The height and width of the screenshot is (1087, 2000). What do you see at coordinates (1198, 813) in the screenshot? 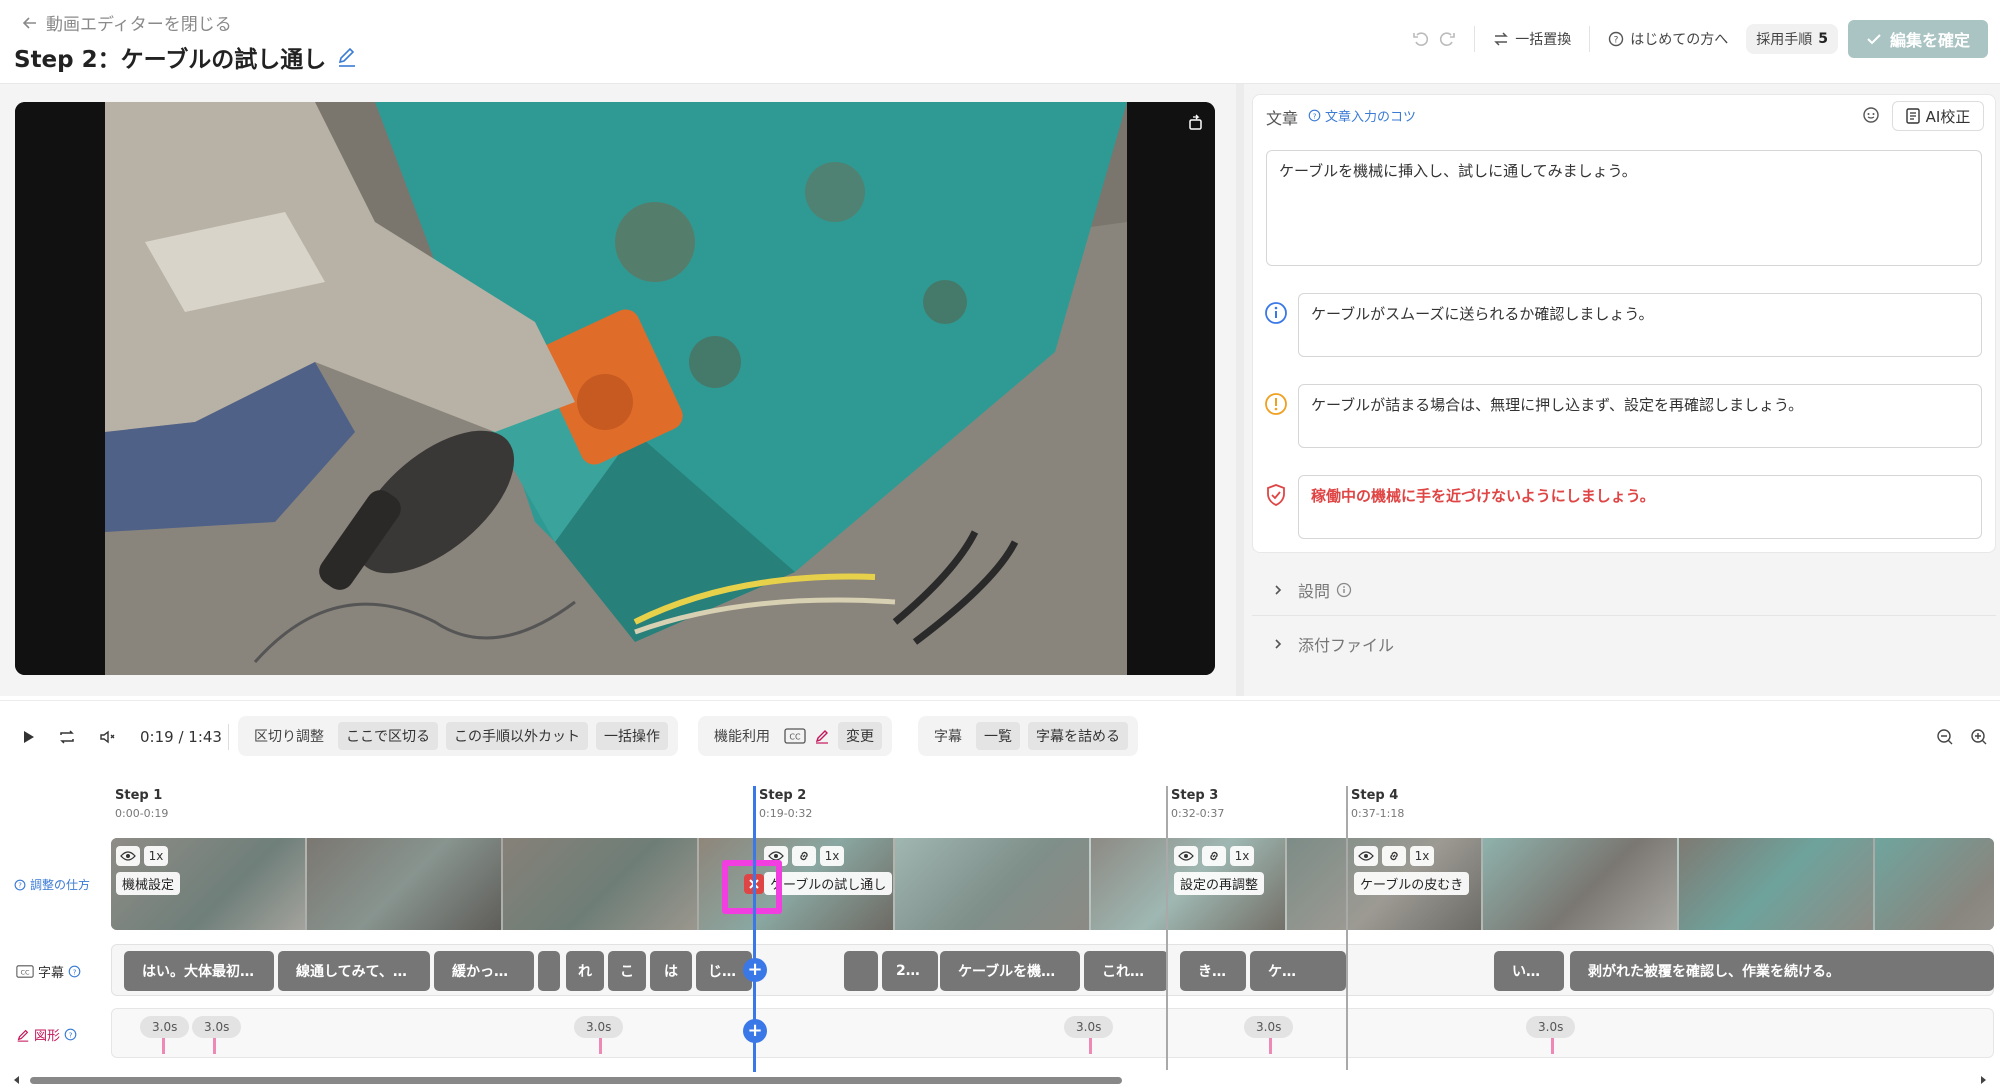
I see `step-range: 0:32-0:37` at bounding box center [1198, 813].